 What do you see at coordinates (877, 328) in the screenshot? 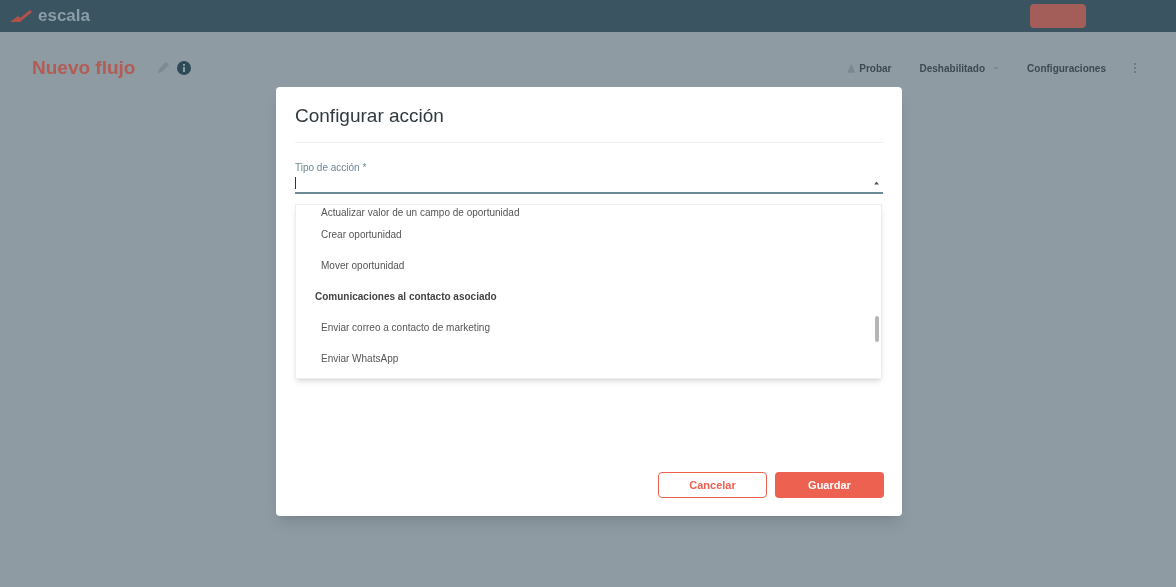
I see `scrollbar-thumb` at bounding box center [877, 328].